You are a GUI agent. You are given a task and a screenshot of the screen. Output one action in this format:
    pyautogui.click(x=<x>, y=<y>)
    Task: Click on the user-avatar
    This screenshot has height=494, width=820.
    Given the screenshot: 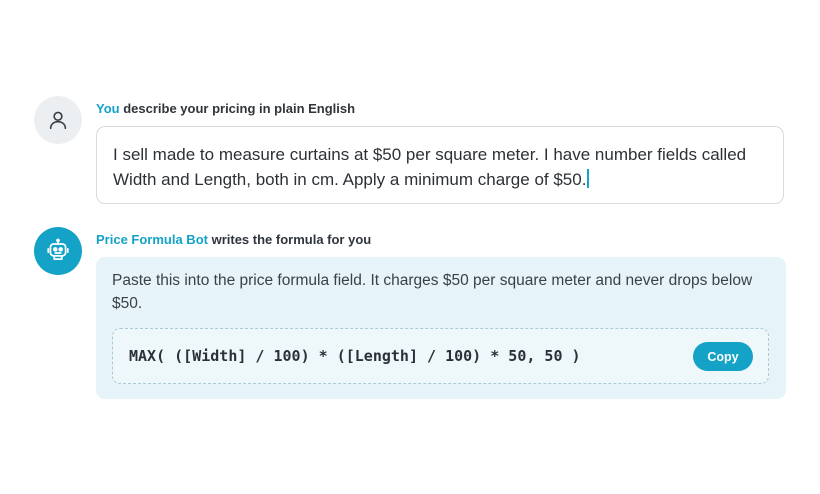 What is the action you would take?
    pyautogui.click(x=58, y=120)
    